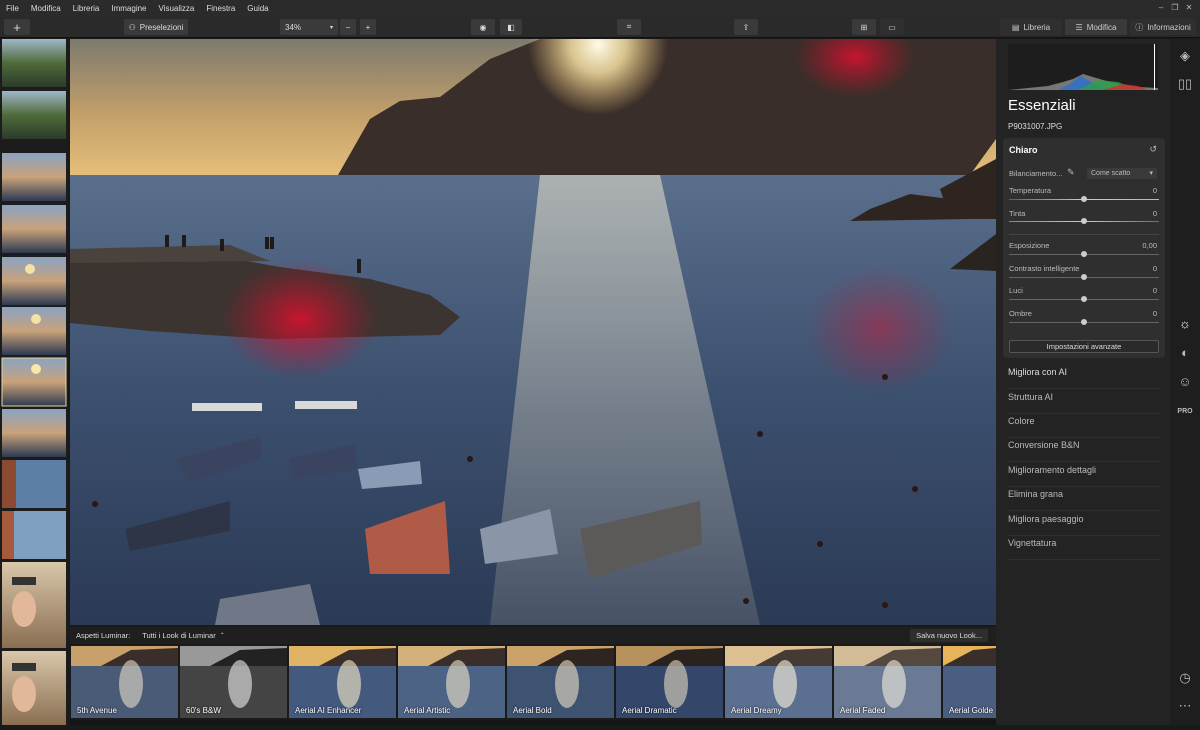  I want to click on looks-filter-select: Tutti i Look di Luminar, so click(179, 635).